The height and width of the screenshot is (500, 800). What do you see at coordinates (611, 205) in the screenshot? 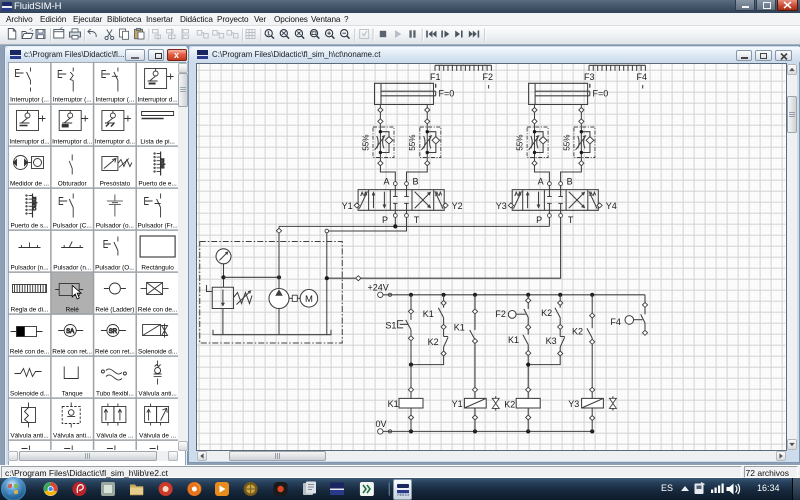
I see `svg-text: Y4` at bounding box center [611, 205].